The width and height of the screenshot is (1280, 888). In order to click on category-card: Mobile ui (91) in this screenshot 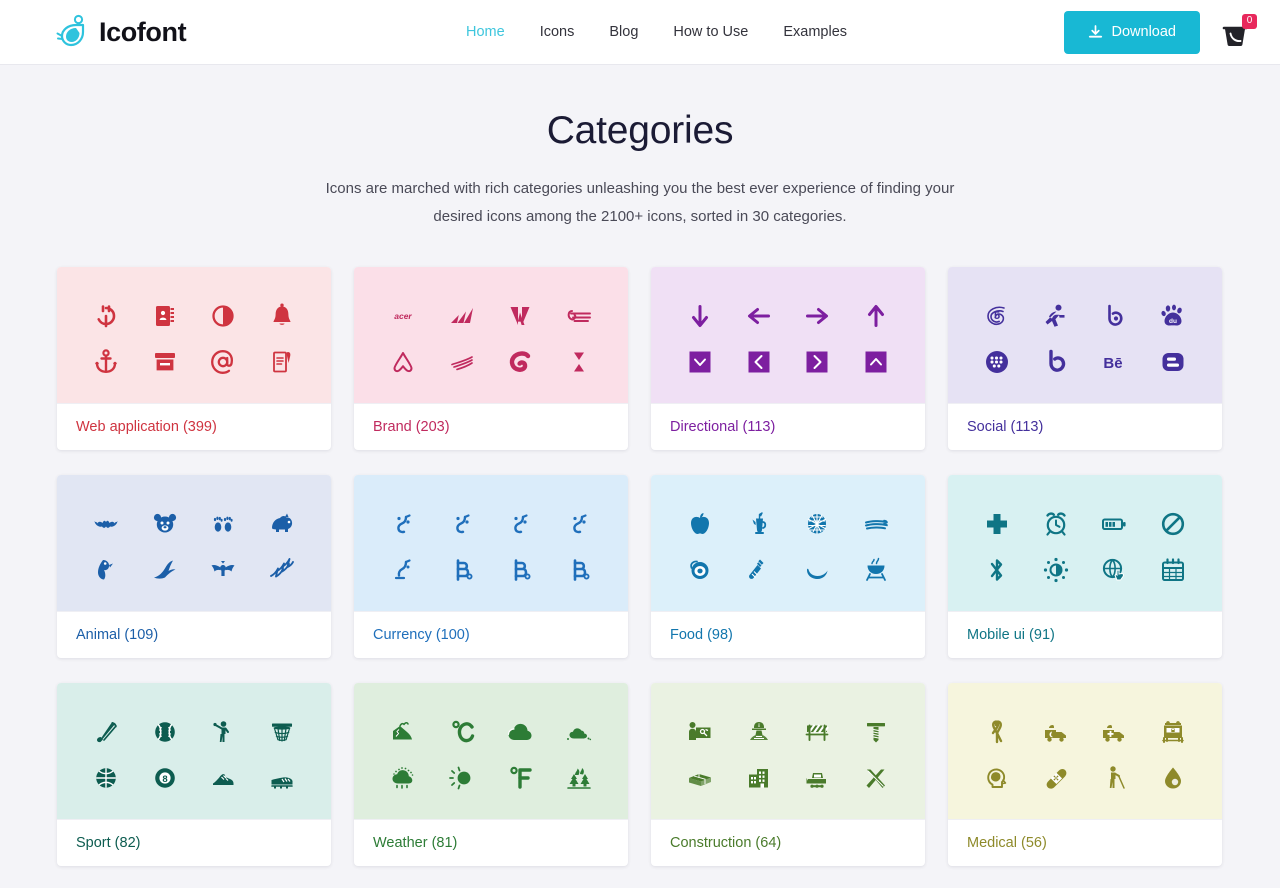, I will do `click(1085, 566)`.